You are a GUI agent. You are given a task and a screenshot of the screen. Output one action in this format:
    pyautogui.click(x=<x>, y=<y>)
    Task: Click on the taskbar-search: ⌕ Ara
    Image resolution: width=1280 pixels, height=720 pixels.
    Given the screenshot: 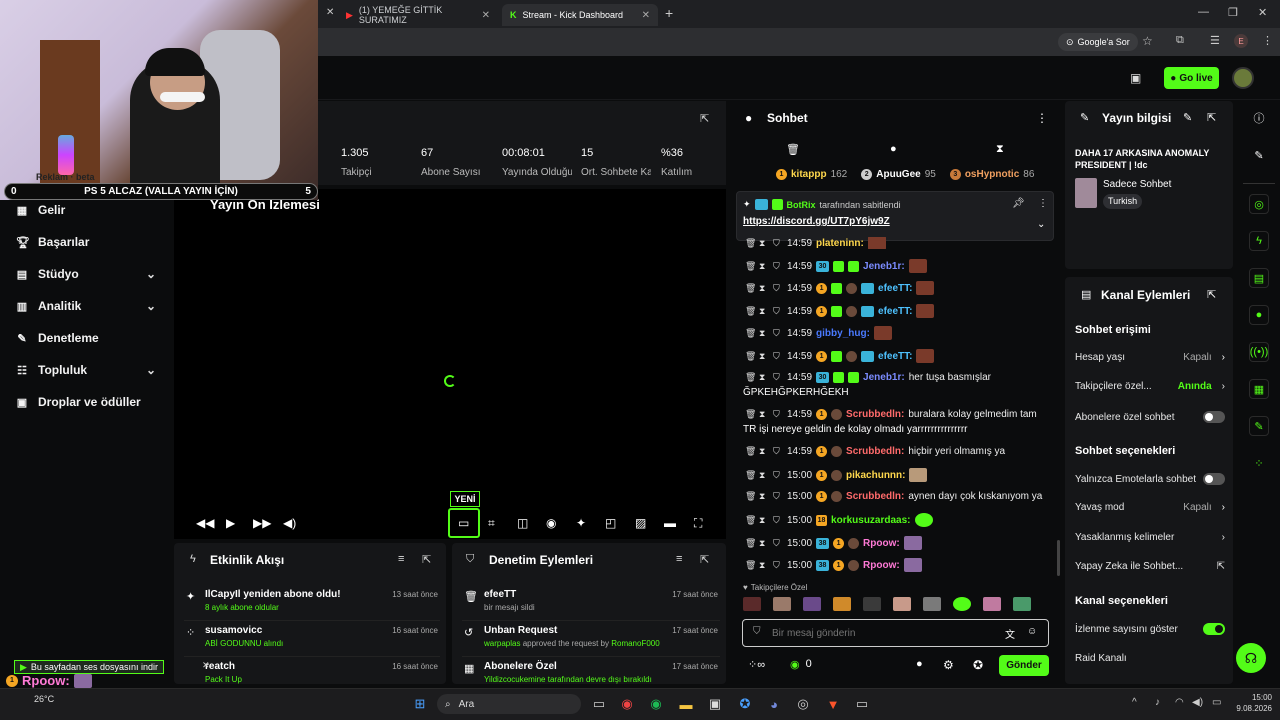 What is the action you would take?
    pyautogui.click(x=509, y=704)
    